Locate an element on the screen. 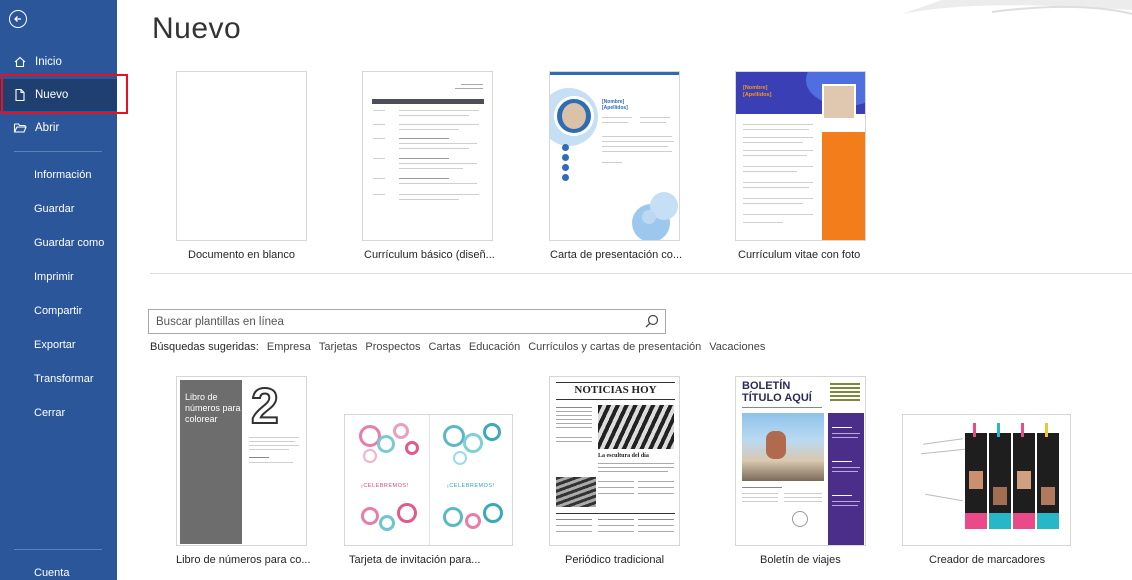  numbers-book-title: Libro de números para colorear is located at coordinates (213, 408).